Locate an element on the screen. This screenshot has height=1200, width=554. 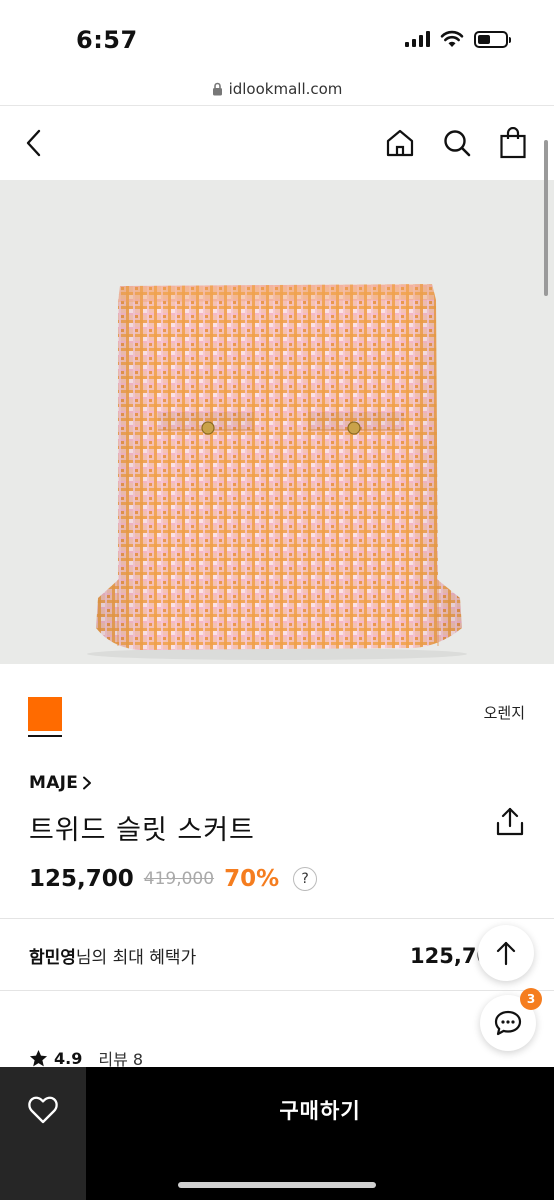
price-row: 125,700 419,000 70% ? is located at coordinates (173, 879).